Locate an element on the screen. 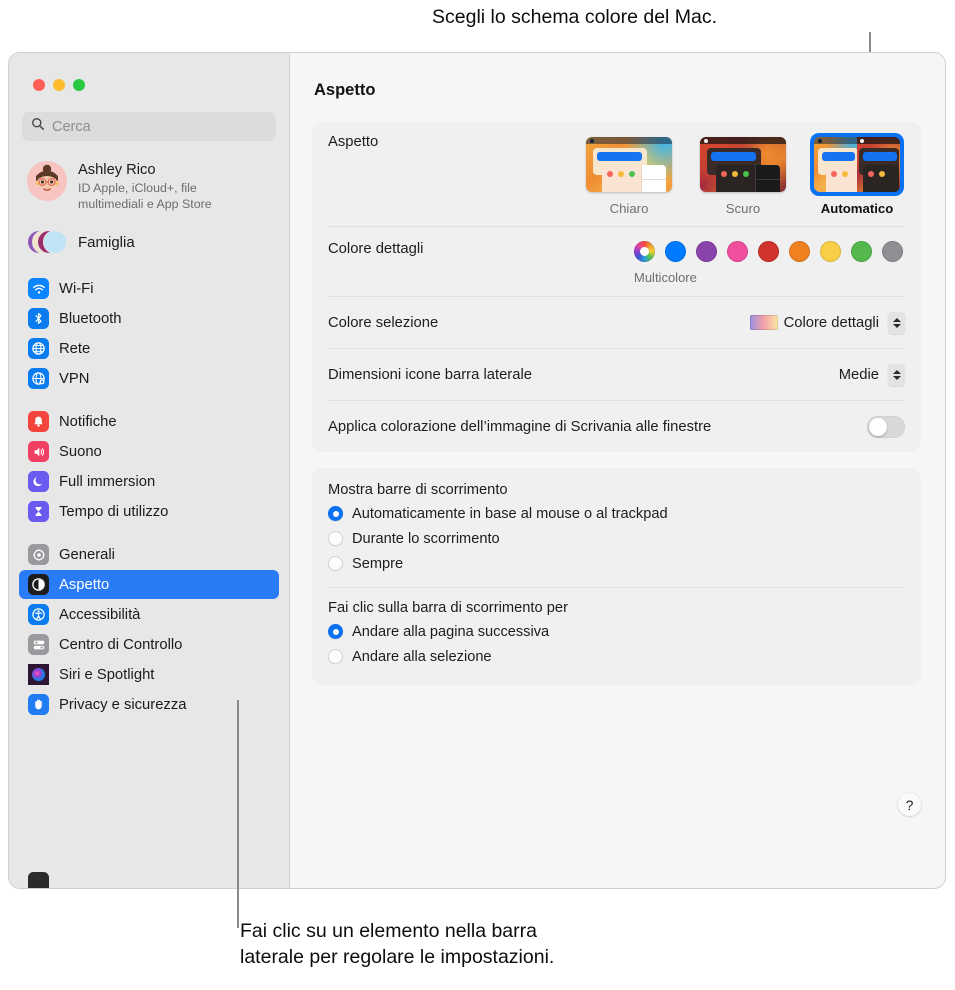 The image size is (955, 990). sidebar-item-label: Centro di Controllo is located at coordinates (121, 644).